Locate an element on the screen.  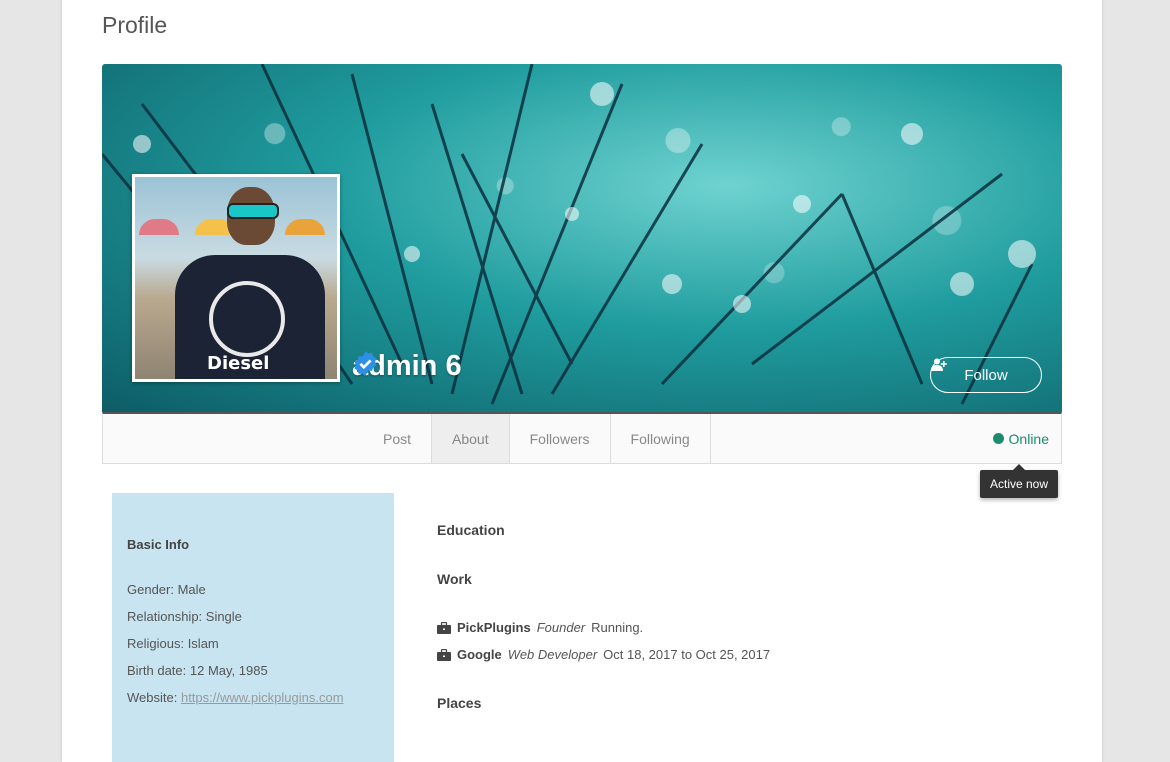
work-company: PickPlugins is located at coordinates (494, 627).